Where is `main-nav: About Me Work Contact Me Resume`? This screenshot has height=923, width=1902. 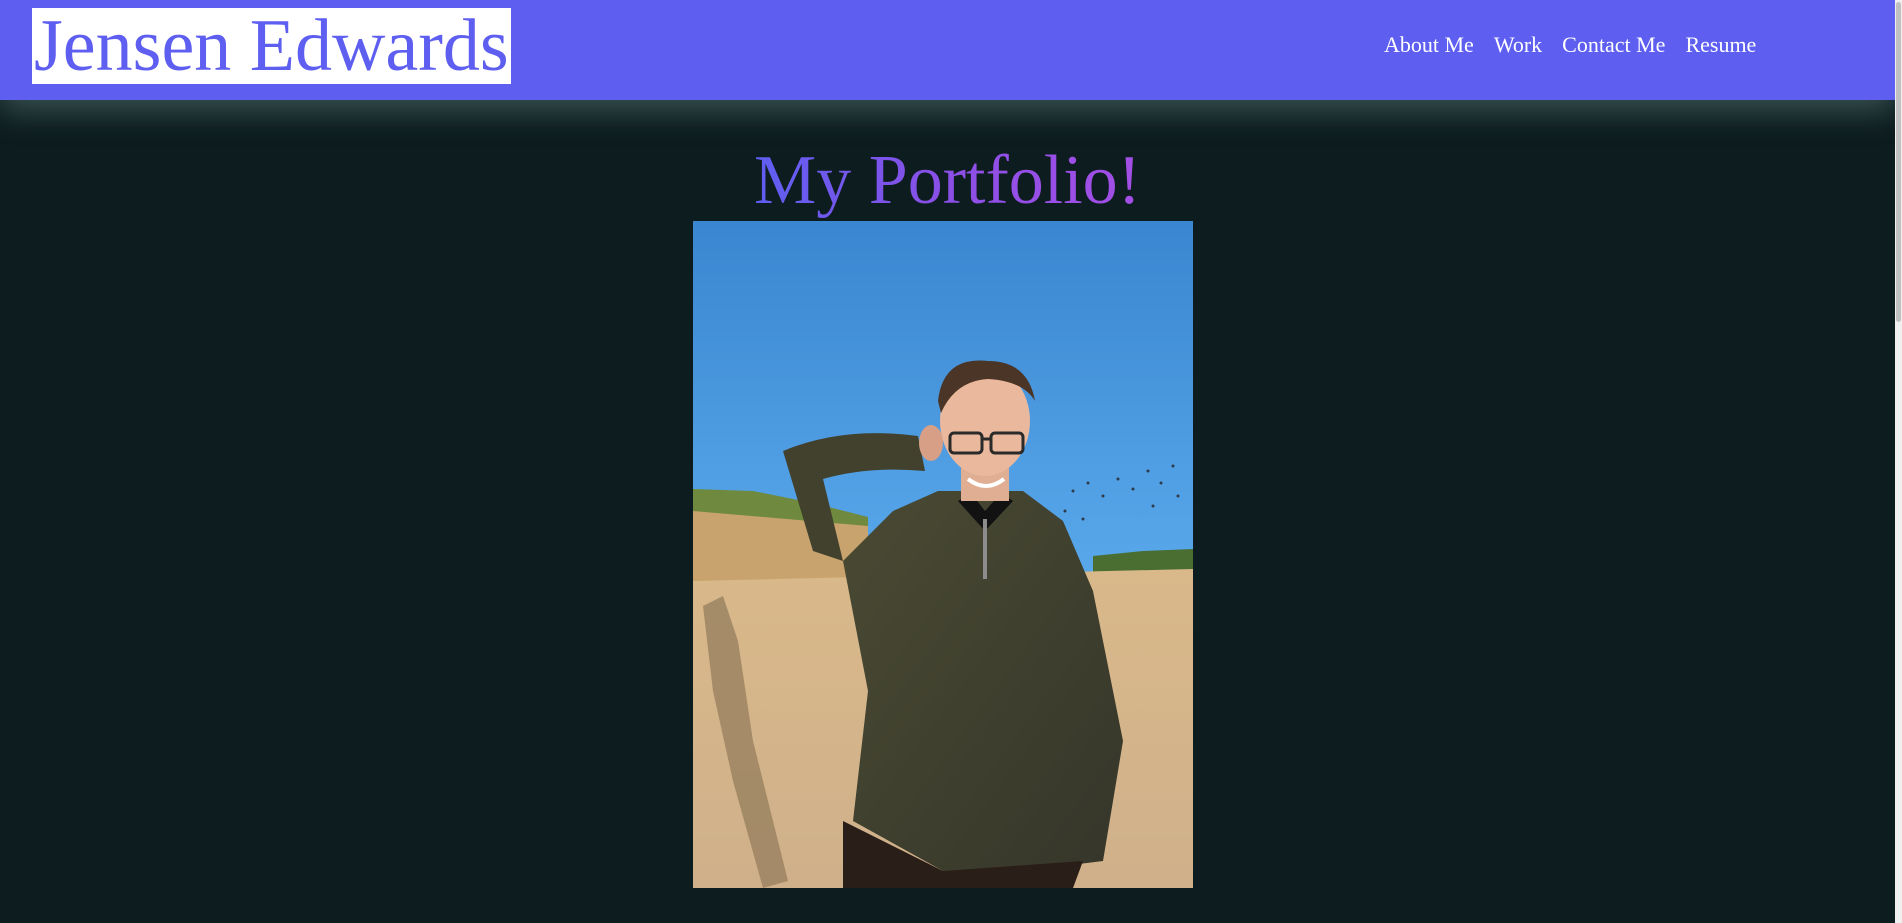
main-nav: About Me Work Contact Me Resume is located at coordinates (1570, 45).